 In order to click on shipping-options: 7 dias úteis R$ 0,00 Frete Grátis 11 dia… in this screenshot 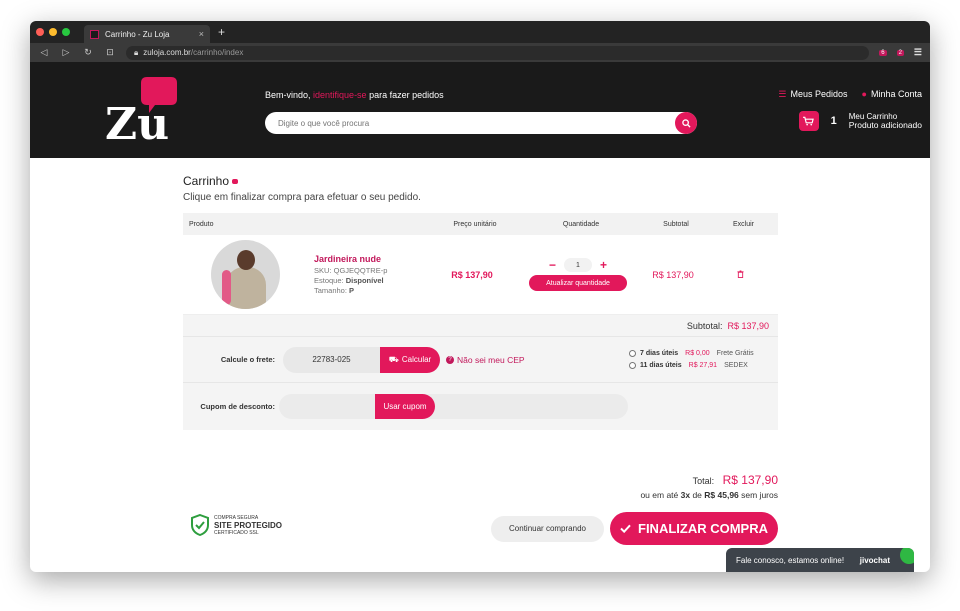, I will do `click(691, 359)`.